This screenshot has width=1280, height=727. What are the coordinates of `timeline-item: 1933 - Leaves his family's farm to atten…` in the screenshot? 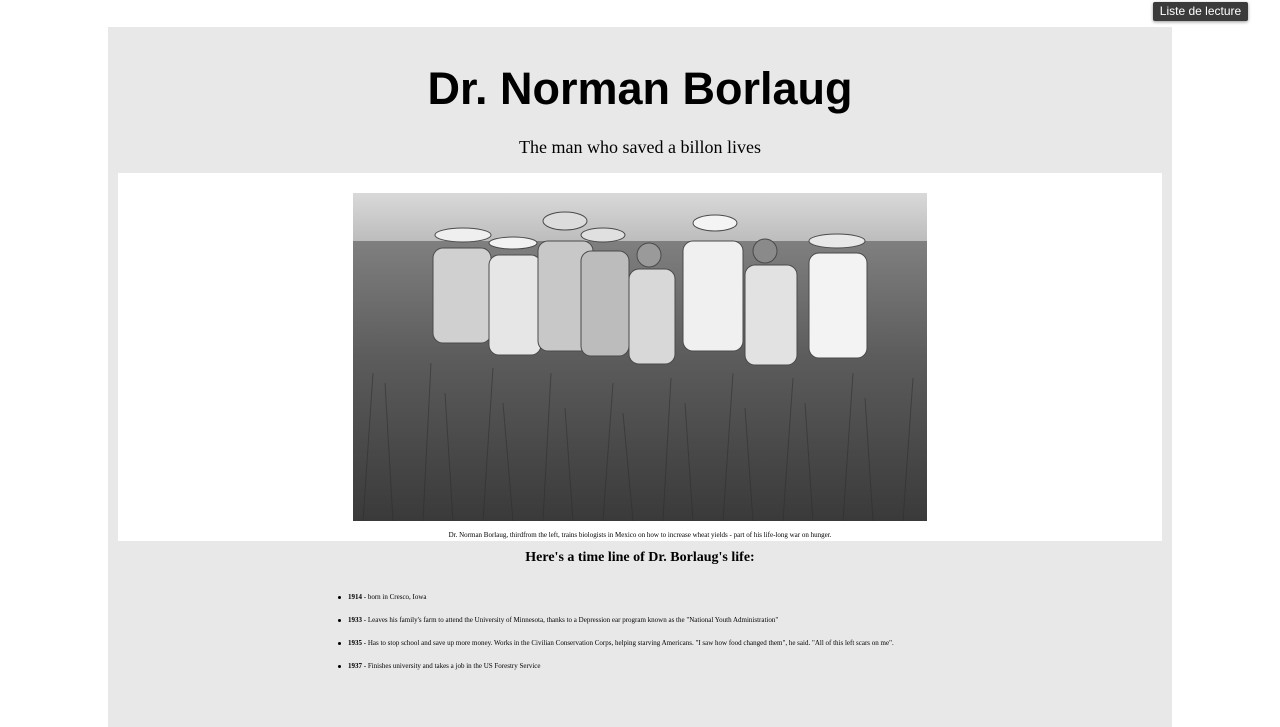 It's located at (728, 620).